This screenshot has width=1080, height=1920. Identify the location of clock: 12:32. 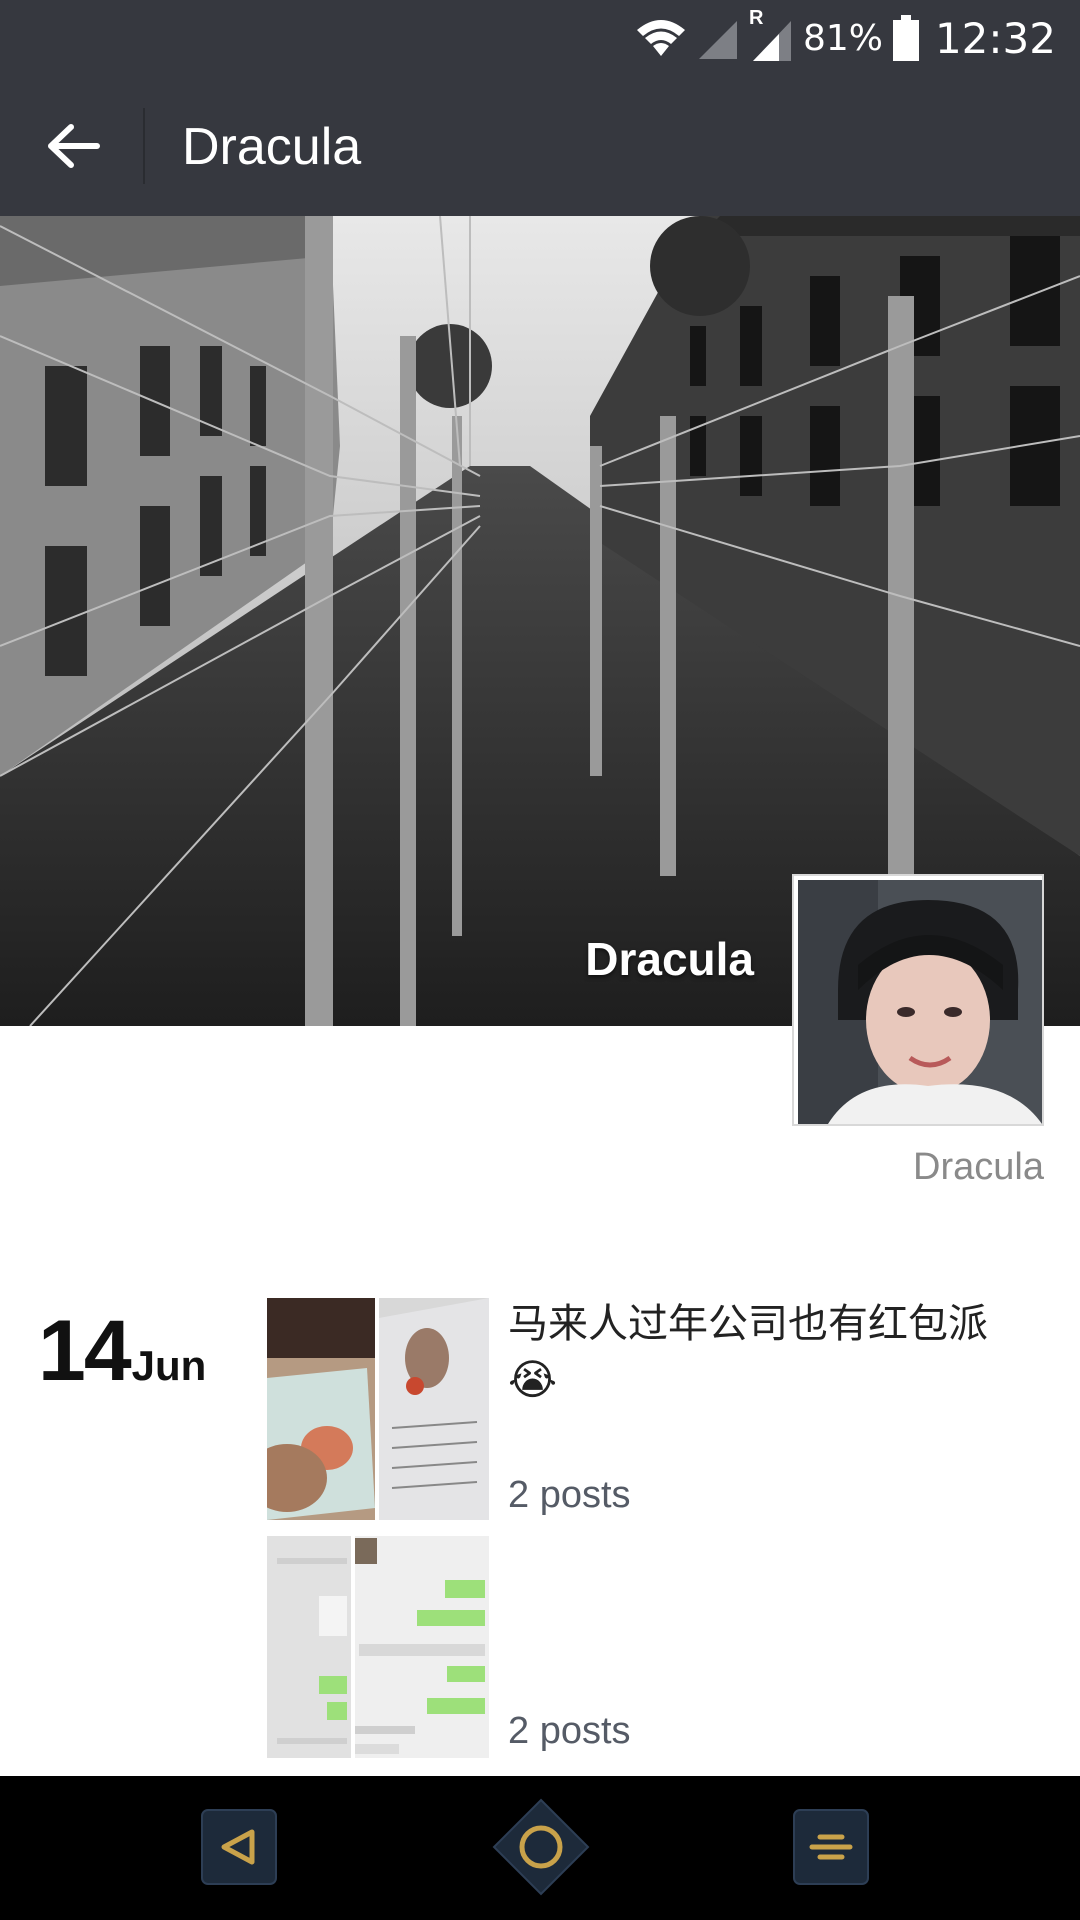
(995, 38).